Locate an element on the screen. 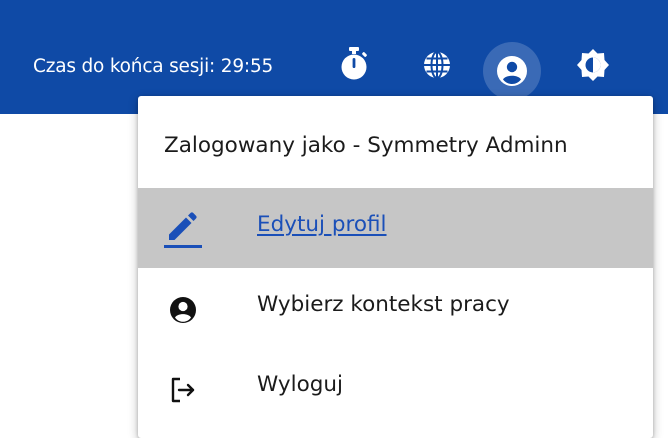 This screenshot has height=438, width=668. edit-profile-link: Edytuj profil is located at coordinates (322, 224).